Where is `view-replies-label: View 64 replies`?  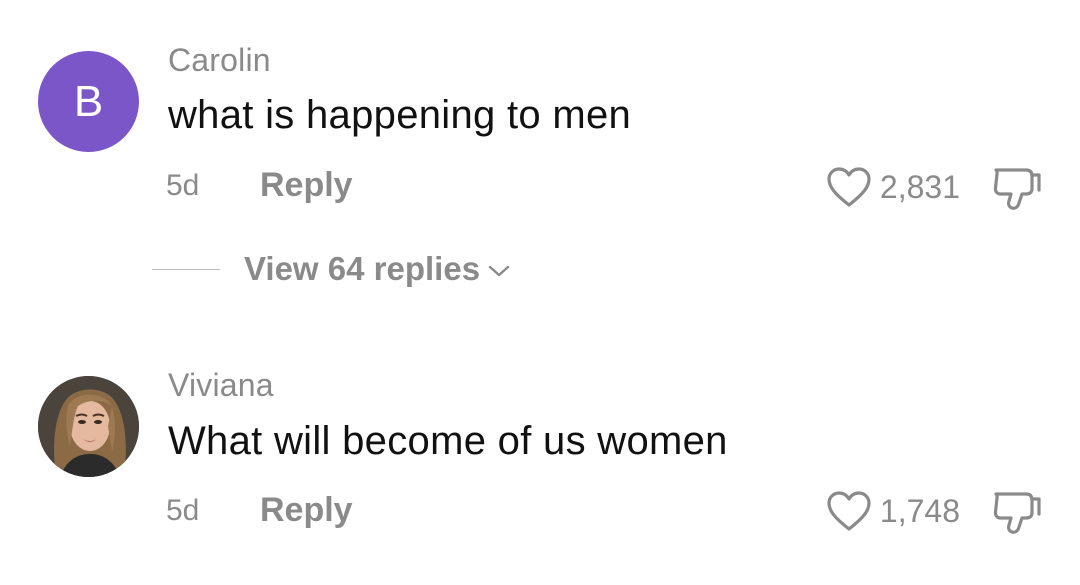
view-replies-label: View 64 replies is located at coordinates (362, 268).